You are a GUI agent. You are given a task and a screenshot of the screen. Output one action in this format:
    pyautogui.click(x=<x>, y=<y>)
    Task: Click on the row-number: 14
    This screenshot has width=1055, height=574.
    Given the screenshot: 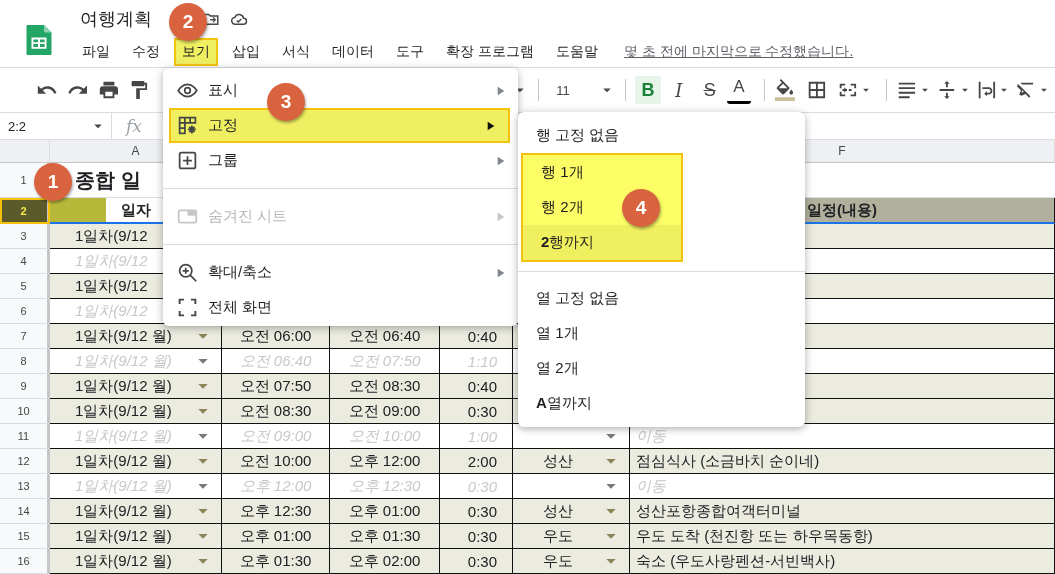 What is the action you would take?
    pyautogui.click(x=25, y=511)
    